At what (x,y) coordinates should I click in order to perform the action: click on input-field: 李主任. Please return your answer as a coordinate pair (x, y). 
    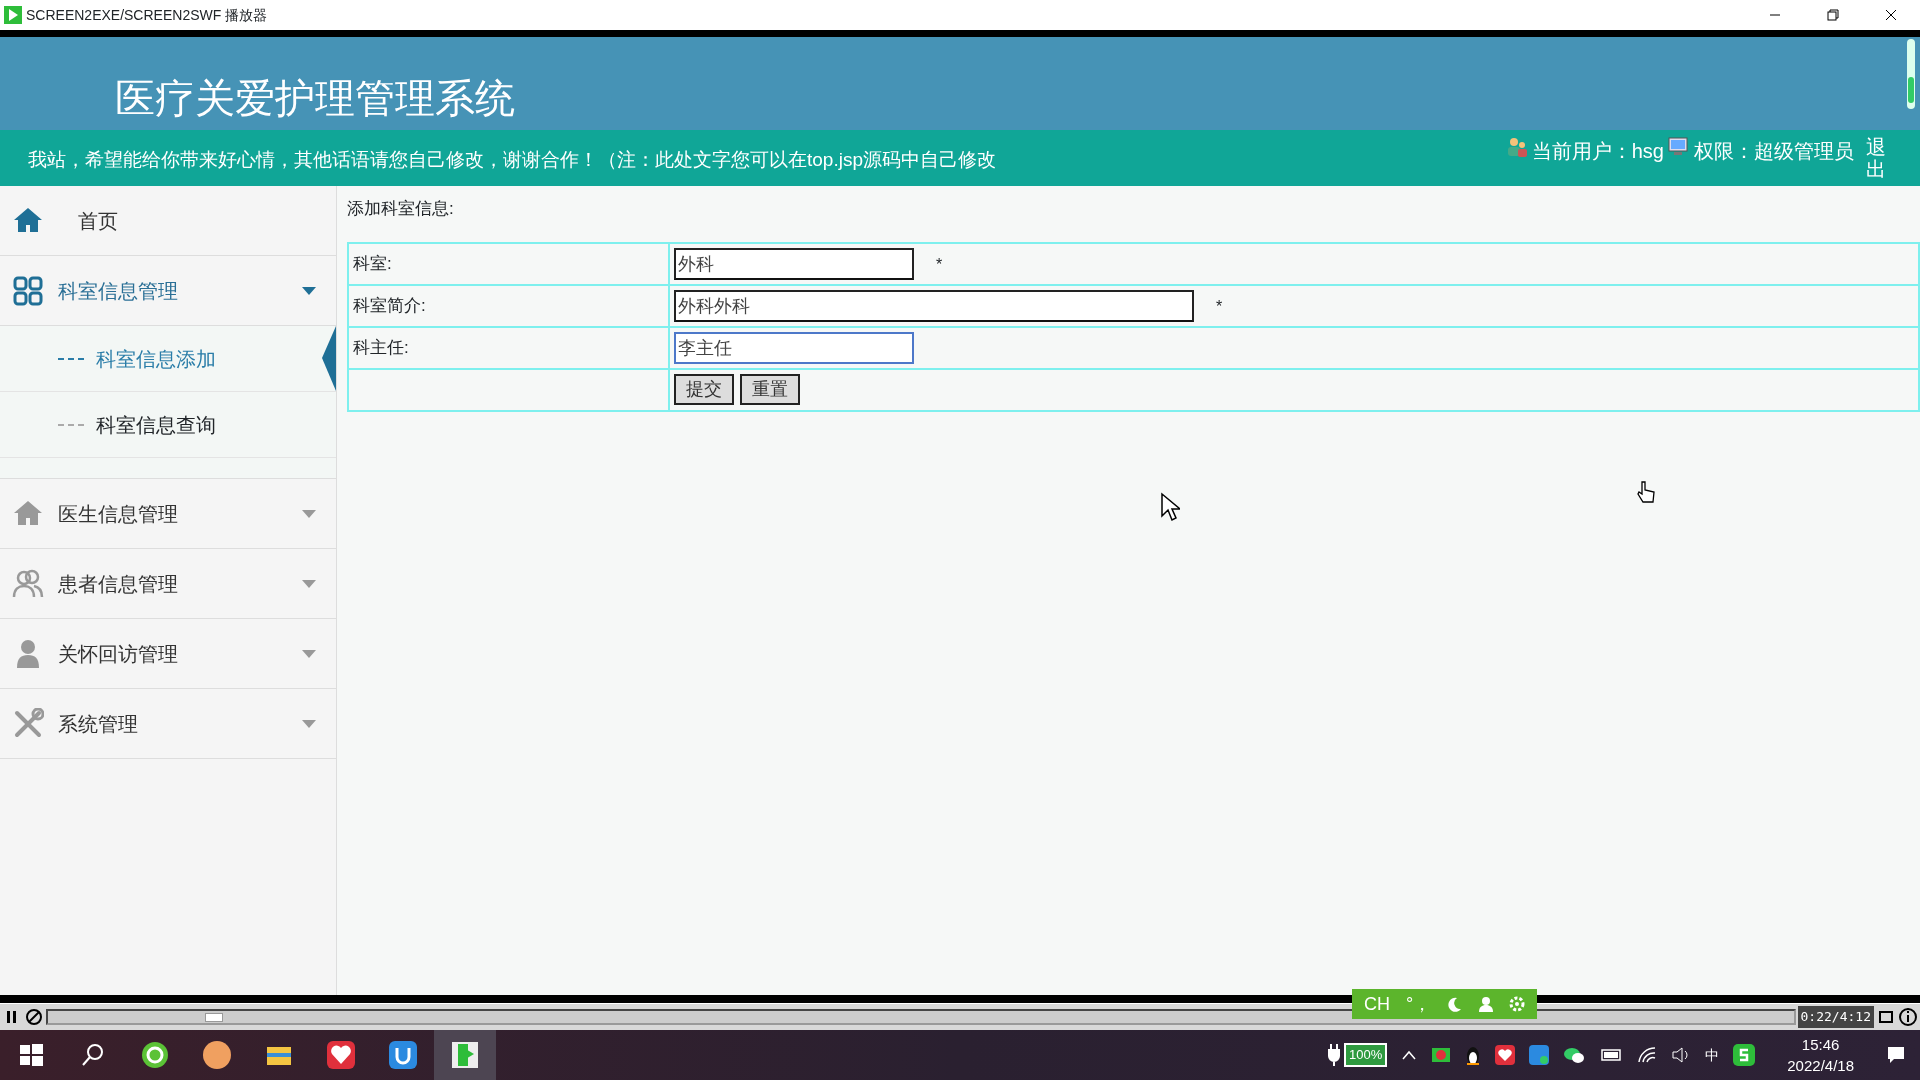
    Looking at the image, I should click on (794, 347).